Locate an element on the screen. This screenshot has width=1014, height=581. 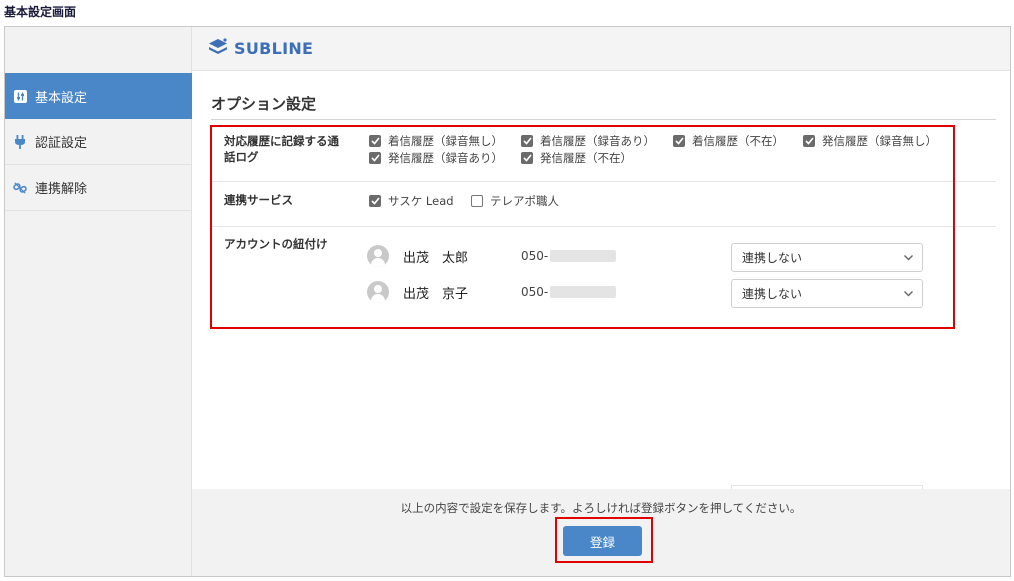
app-header: SUBLINE is located at coordinates (601, 49).